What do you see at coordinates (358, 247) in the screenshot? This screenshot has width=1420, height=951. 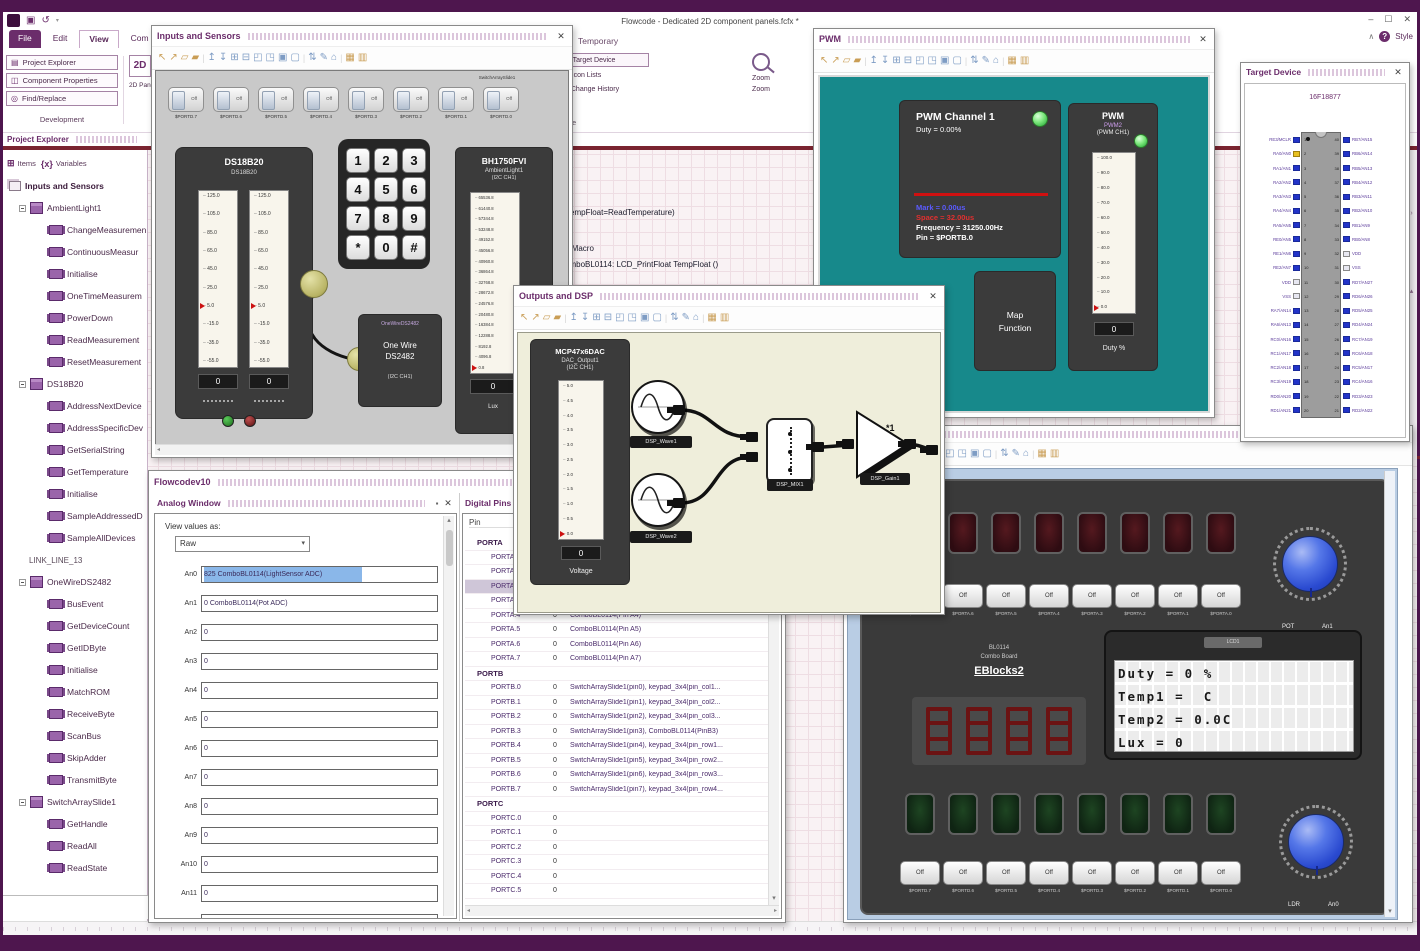 I see `keypad-key: *` at bounding box center [358, 247].